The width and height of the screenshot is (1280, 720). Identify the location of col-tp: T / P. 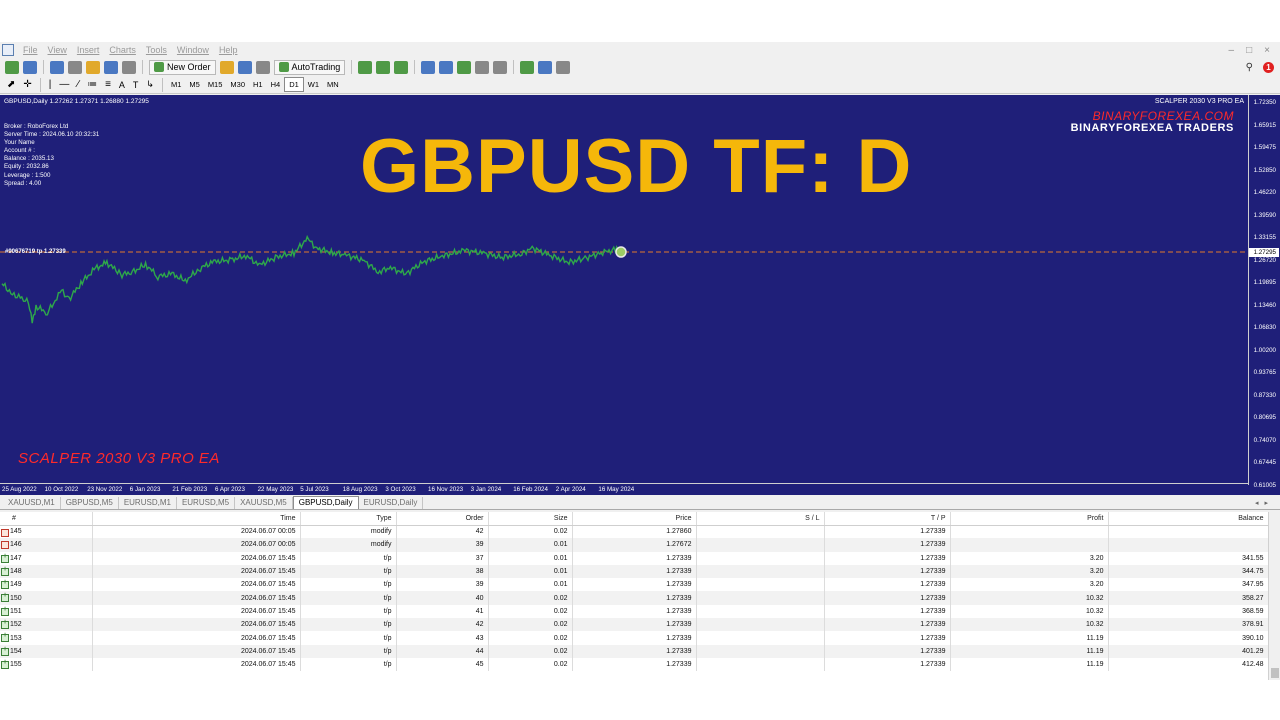
(887, 519).